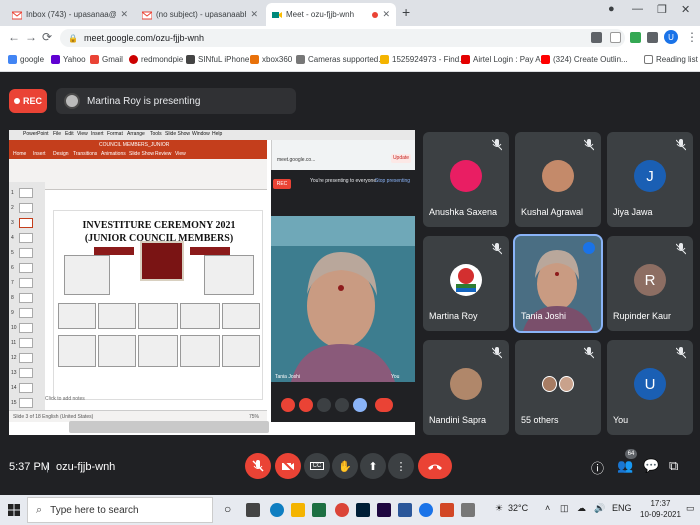  Describe the element at coordinates (113, 154) in the screenshot. I see `ribbon-tab: Animations` at that location.